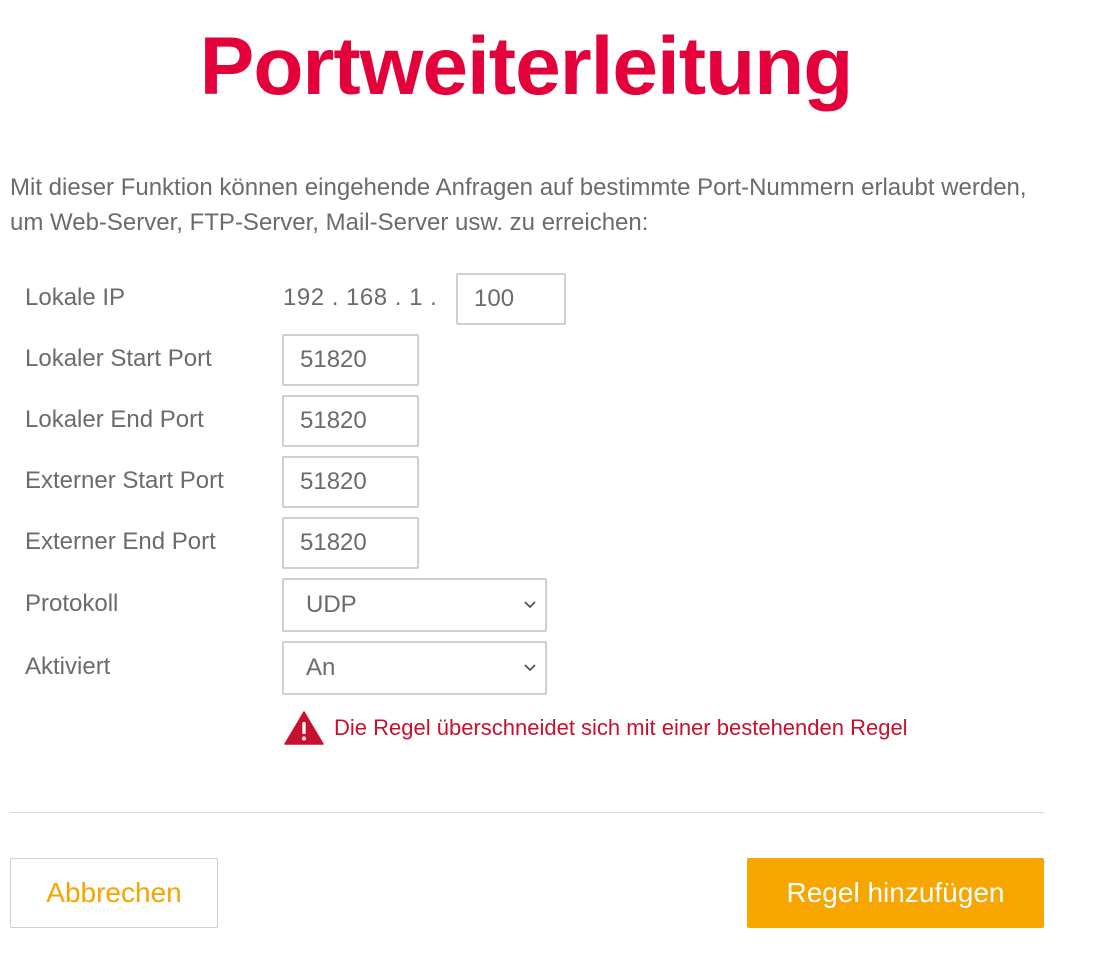 Image resolution: width=1106 pixels, height=962 pixels. What do you see at coordinates (350, 421) in the screenshot?
I see `local-end-port-input: 51820` at bounding box center [350, 421].